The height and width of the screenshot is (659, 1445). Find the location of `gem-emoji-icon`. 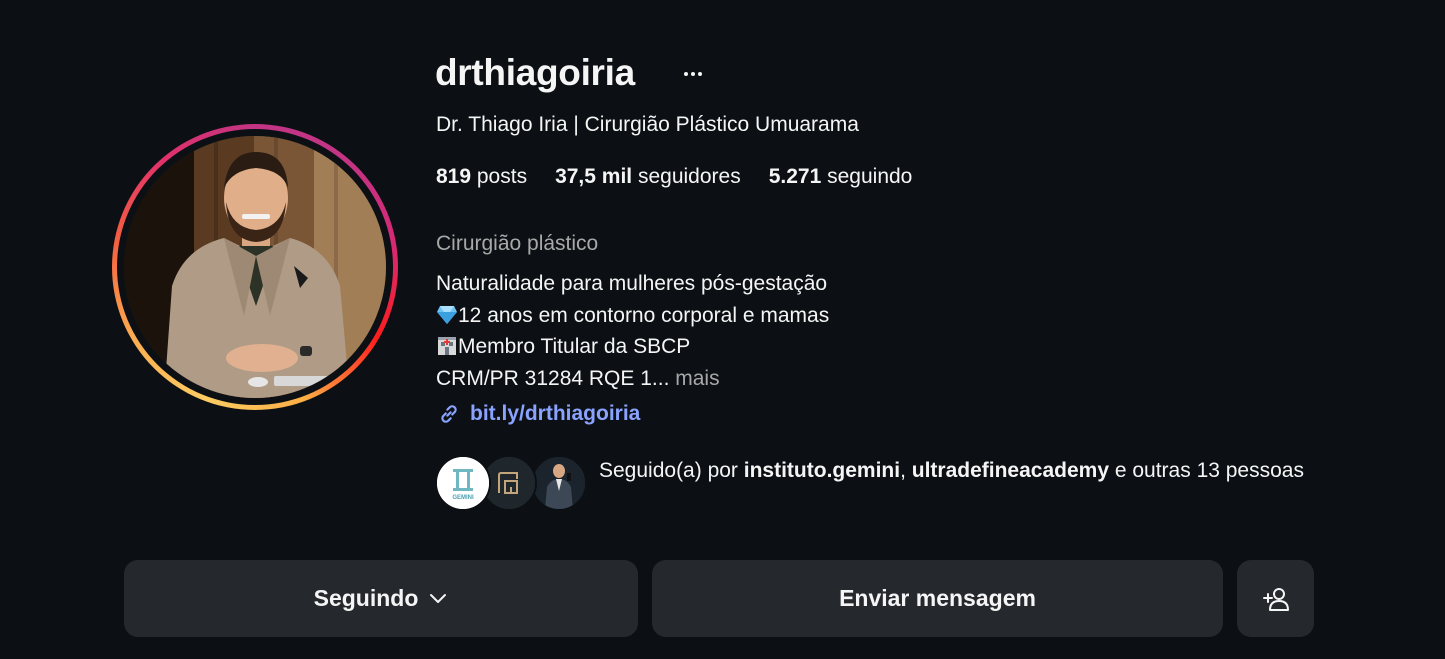

gem-emoji-icon is located at coordinates (447, 314).